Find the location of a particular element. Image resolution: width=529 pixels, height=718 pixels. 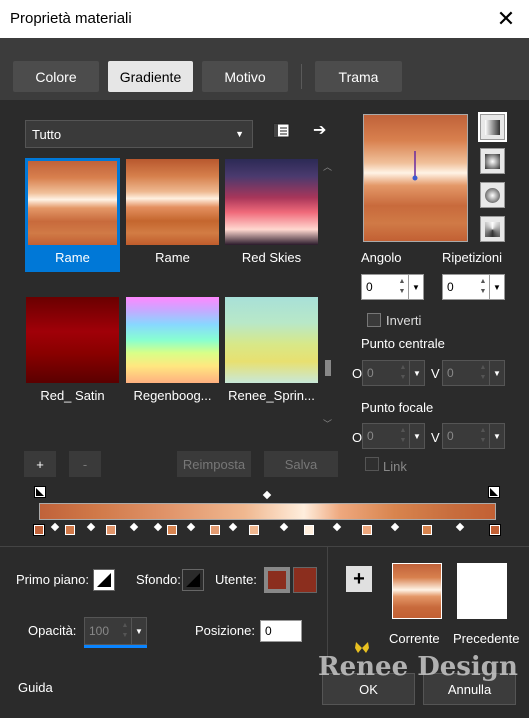

center-v-input: 0 ▲ ▼ ▼ is located at coordinates (473, 373).